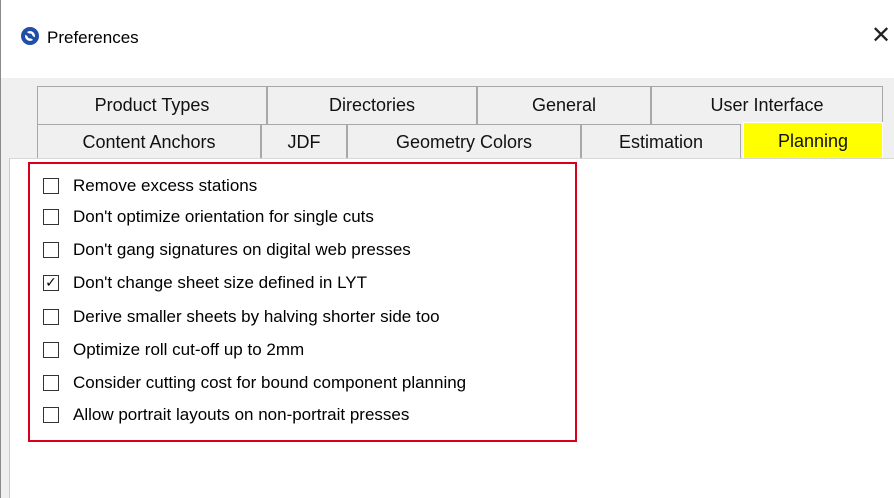 The image size is (894, 498). I want to click on option-label: Don't change sheet size defined in LYT, so click(220, 282).